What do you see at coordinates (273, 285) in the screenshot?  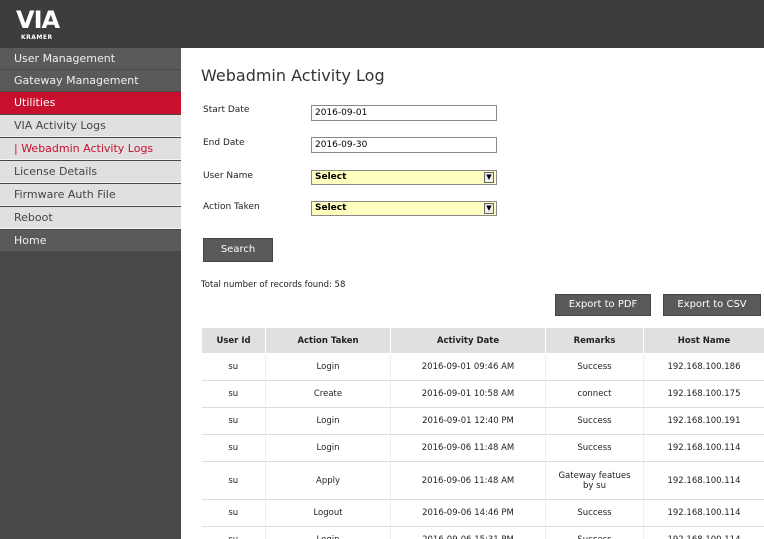 I see `records-count: Total number of records found: 58` at bounding box center [273, 285].